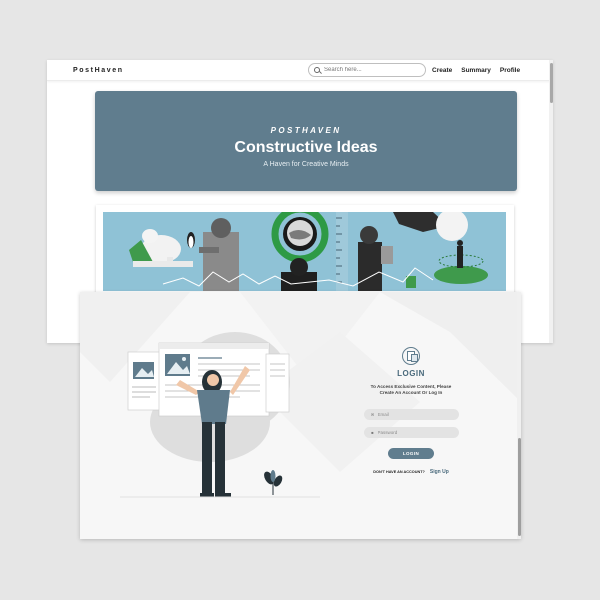 The image size is (600, 600). I want to click on collage-art, so click(304, 251).